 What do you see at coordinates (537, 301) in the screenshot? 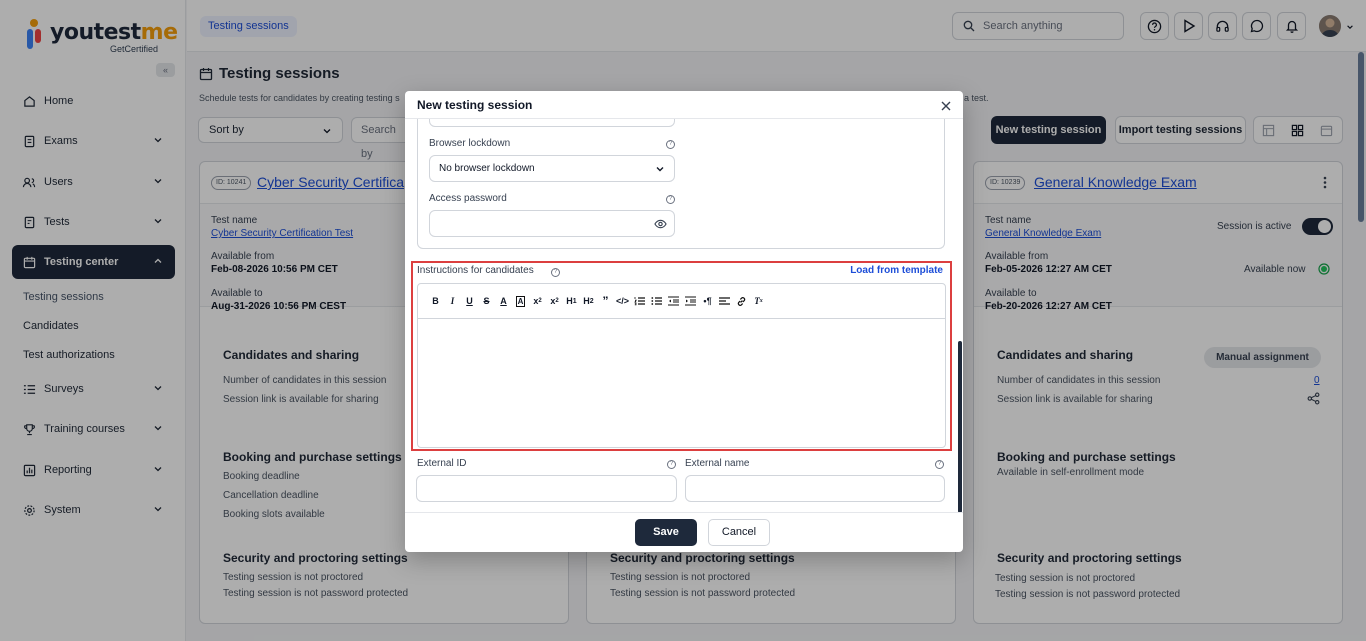
I see `subscript-icon: x2` at bounding box center [537, 301].